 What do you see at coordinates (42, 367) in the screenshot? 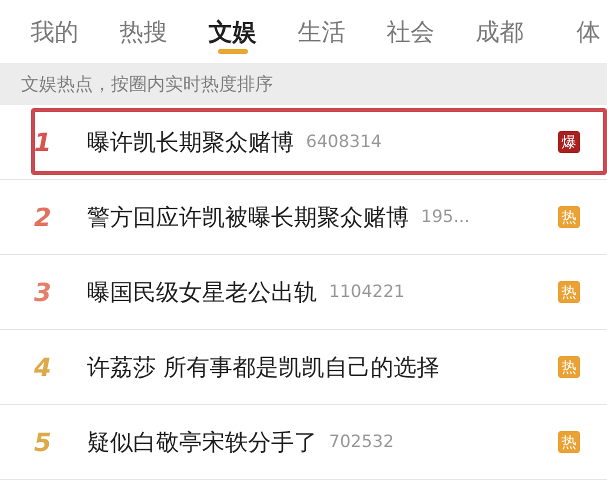
I see `rank-number: 4` at bounding box center [42, 367].